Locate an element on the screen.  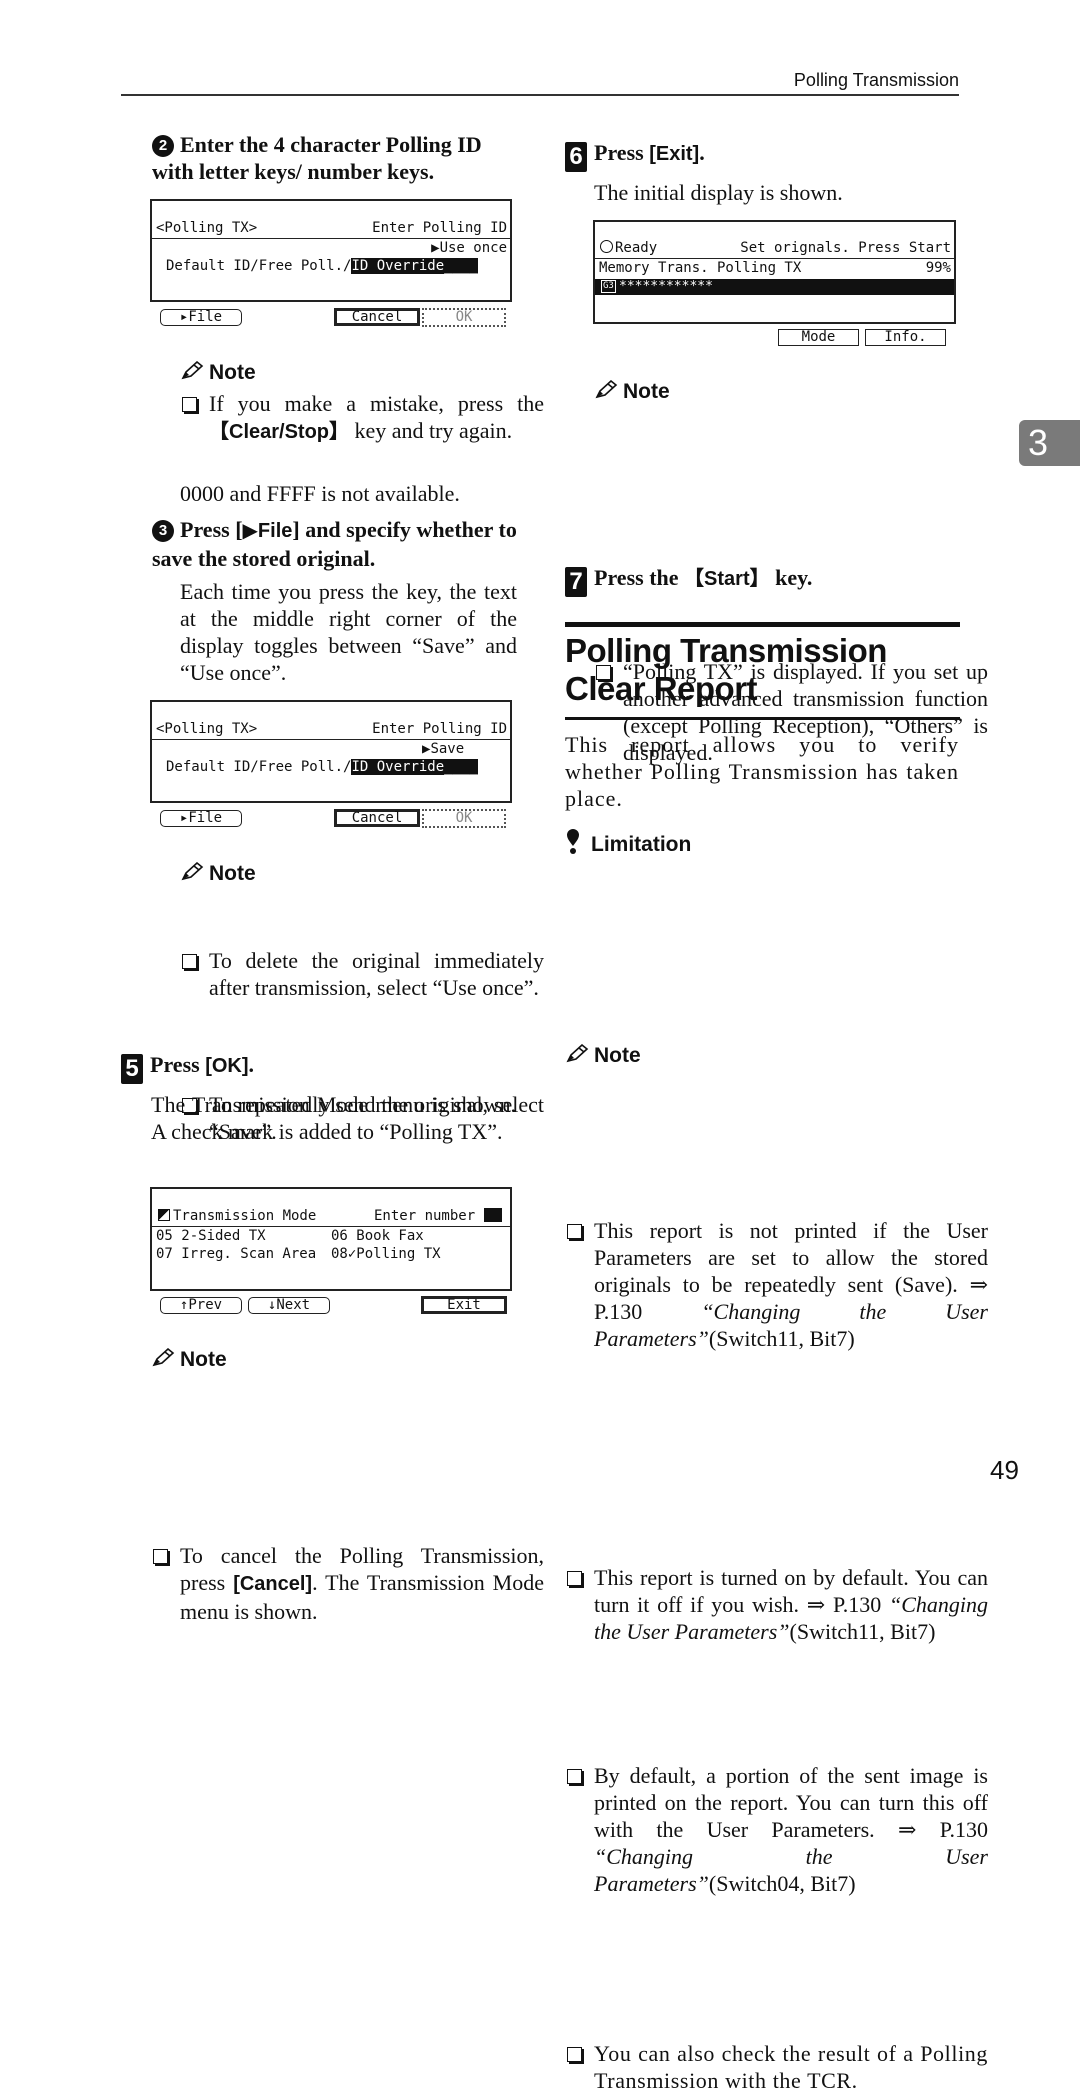
lcd-title-left: Transmission Mode is located at coordinates (237, 1216).